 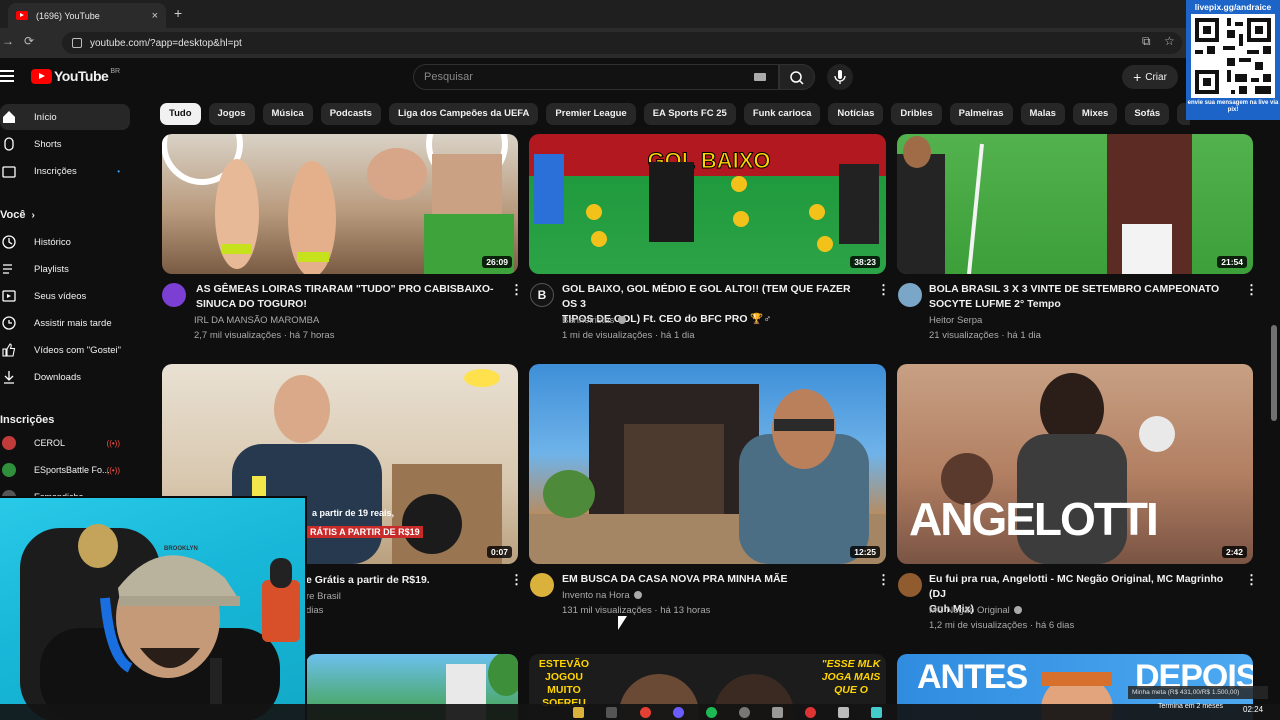 What do you see at coordinates (65, 144) in the screenshot?
I see `sidebar-item-shorts: Shorts` at bounding box center [65, 144].